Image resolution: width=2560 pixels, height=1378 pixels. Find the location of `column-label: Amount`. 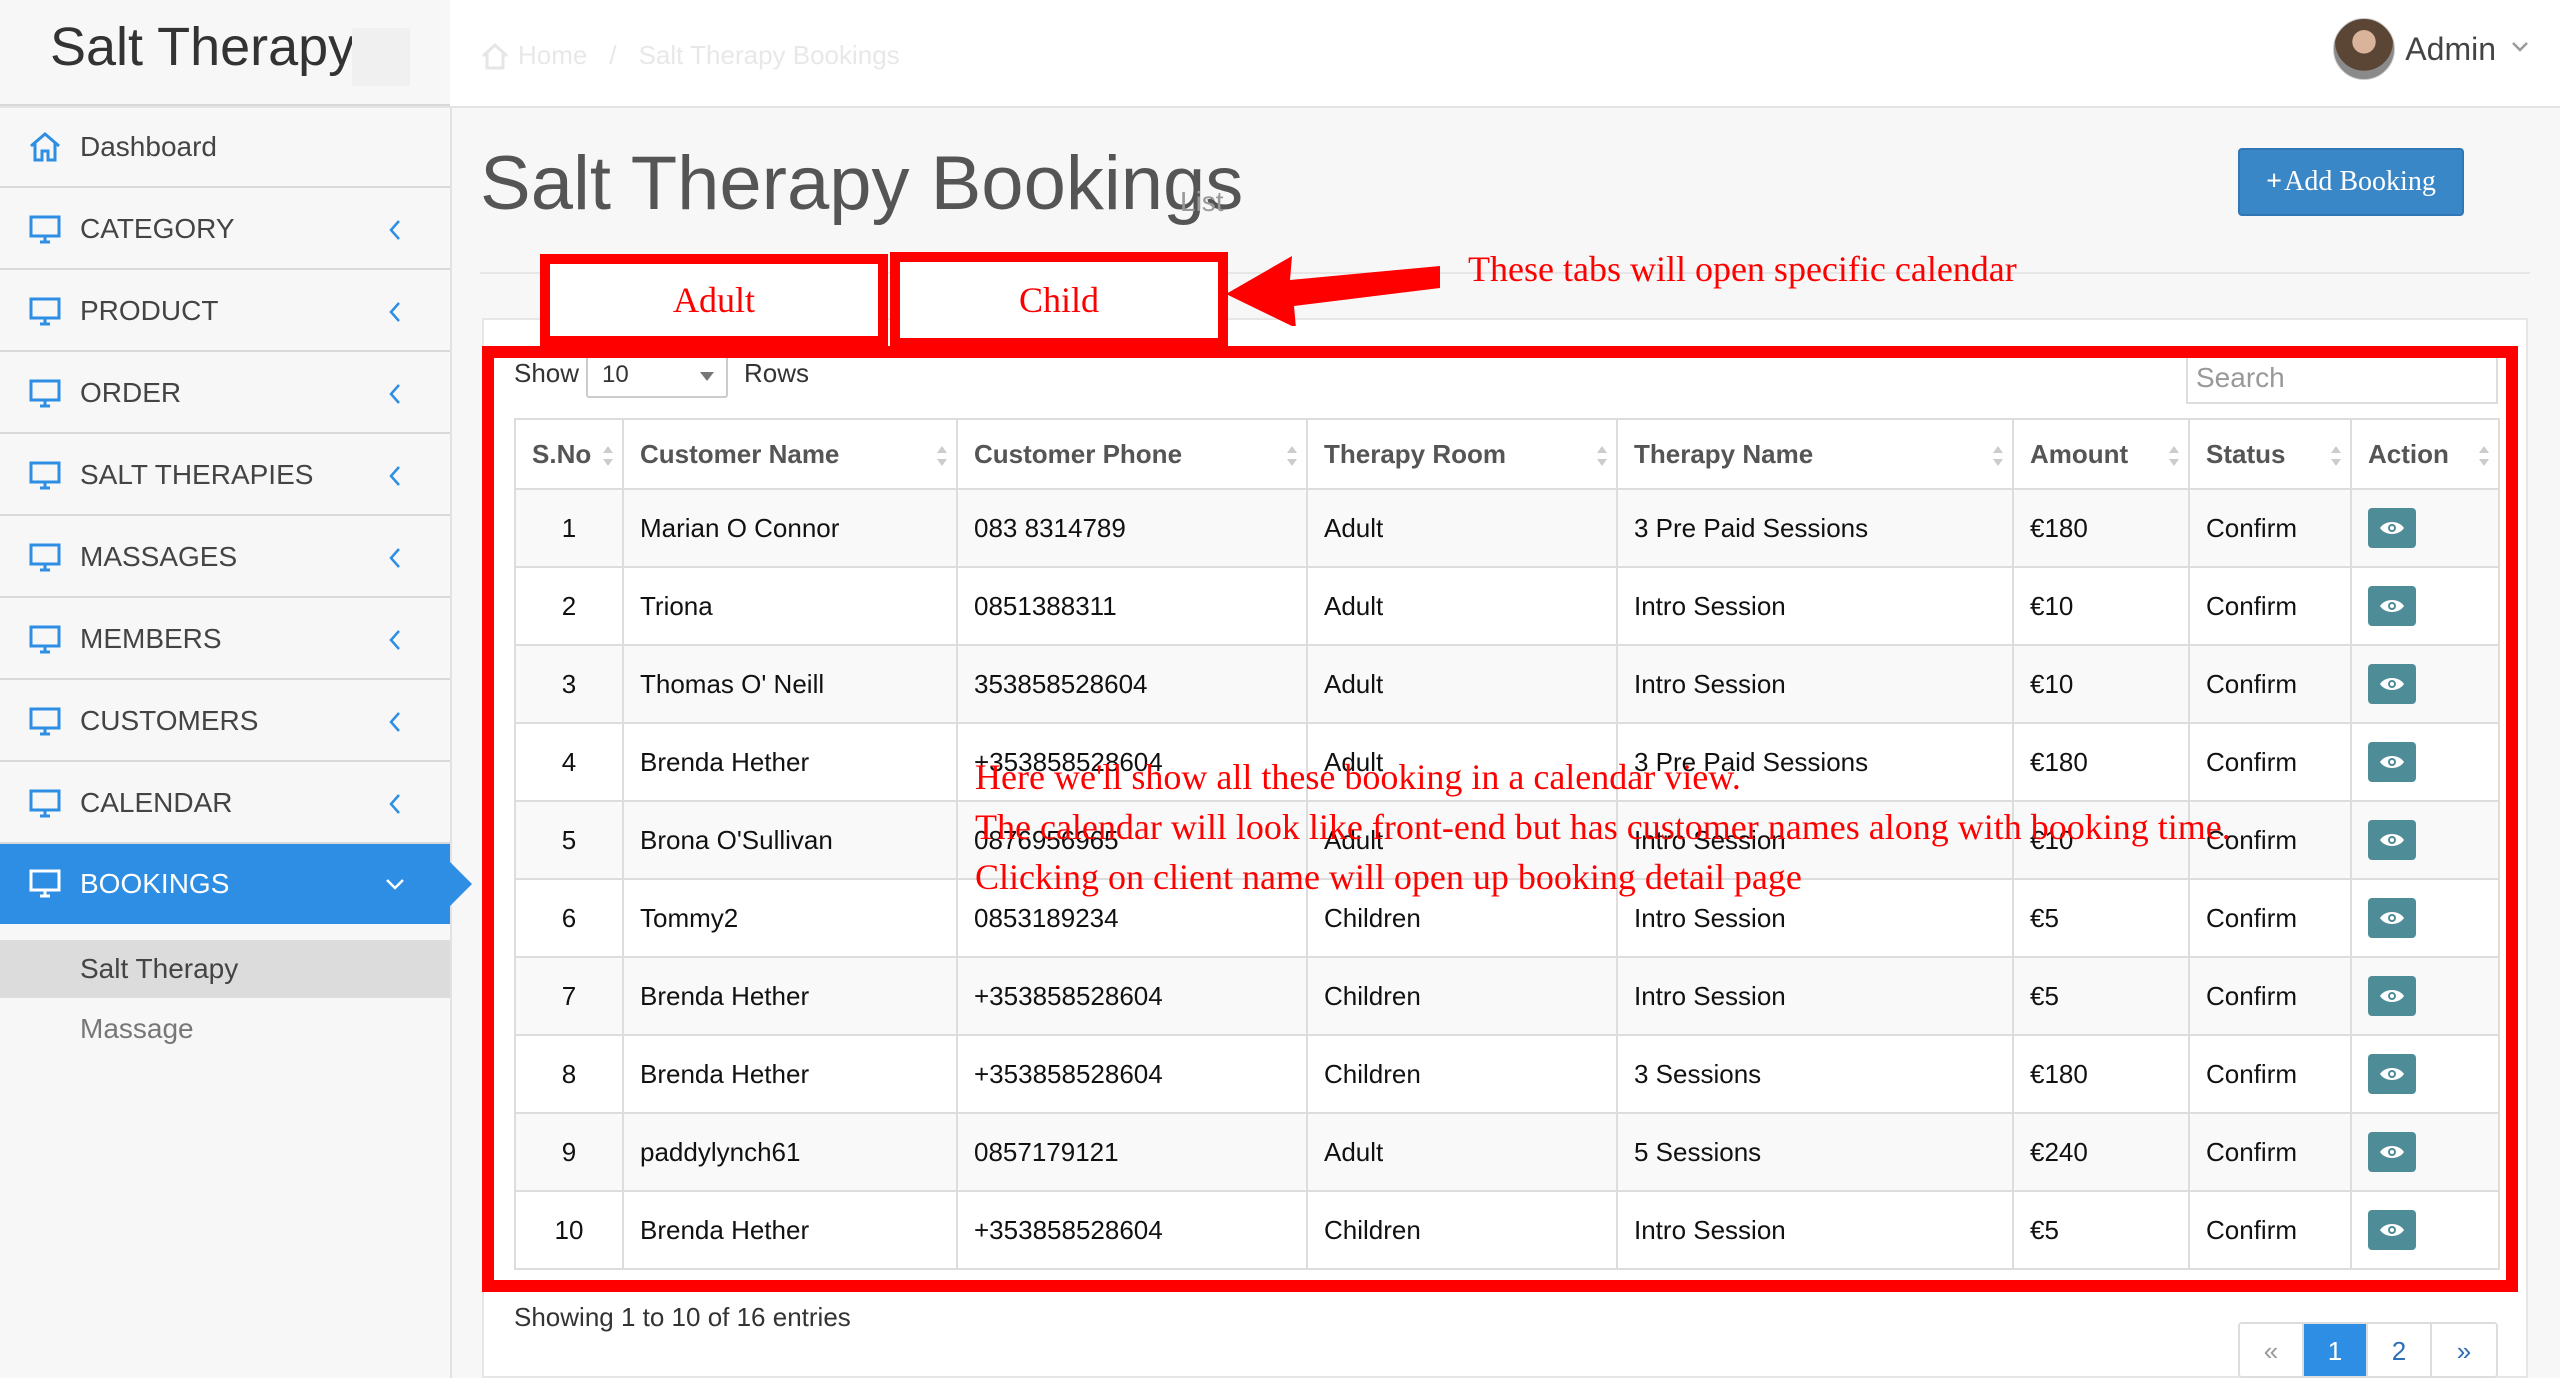

column-label: Amount is located at coordinates (2079, 453).